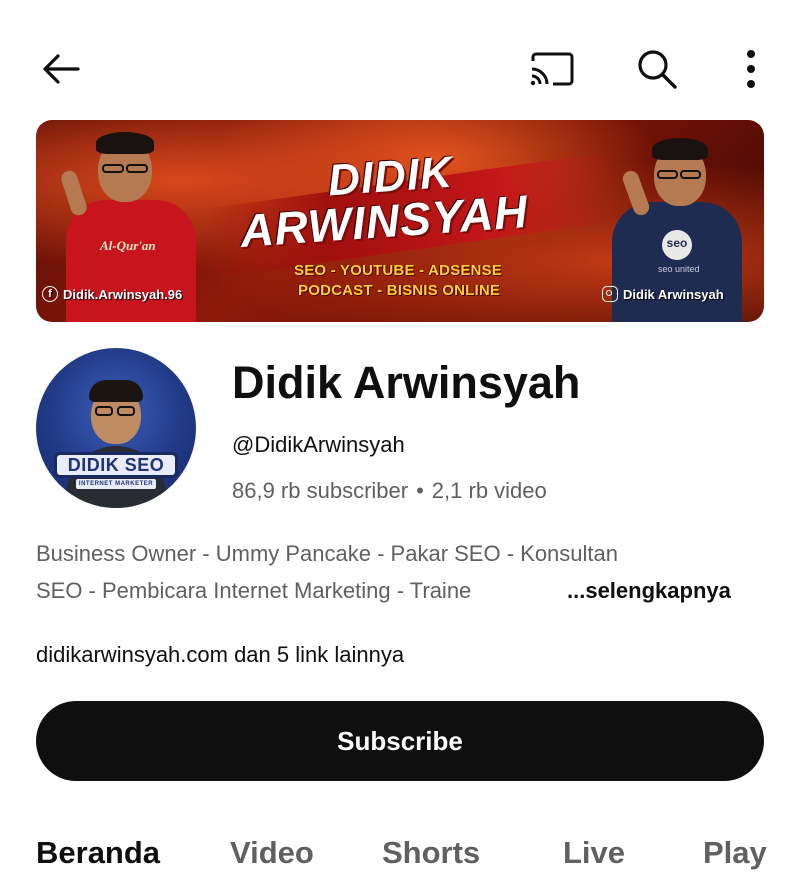  Describe the element at coordinates (399, 290) in the screenshot. I see `banner-tagline-2: PODCAST - BISNIS ONLINE` at that location.